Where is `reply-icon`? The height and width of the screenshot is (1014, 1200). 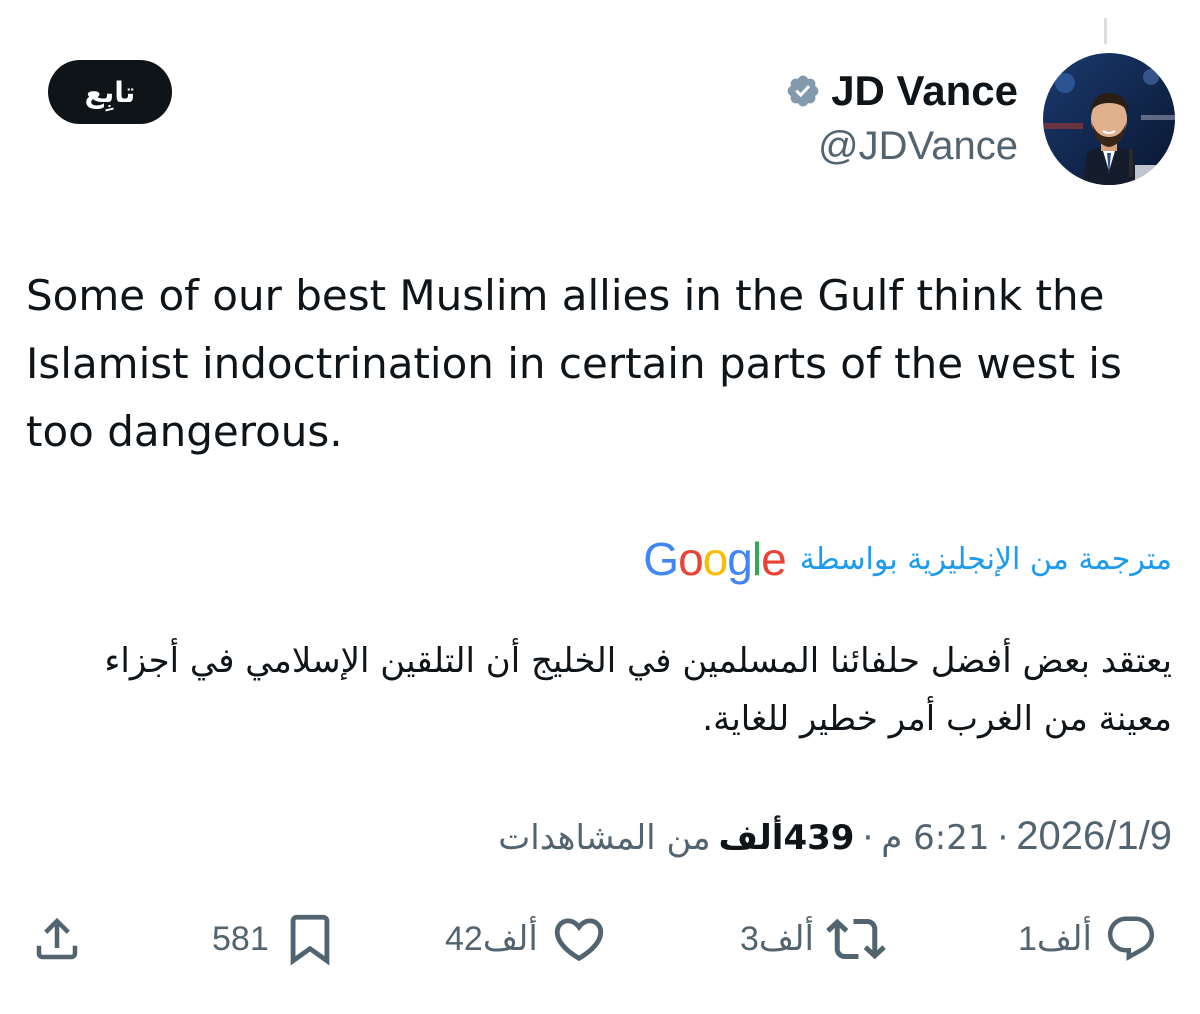 reply-icon is located at coordinates (1131, 938).